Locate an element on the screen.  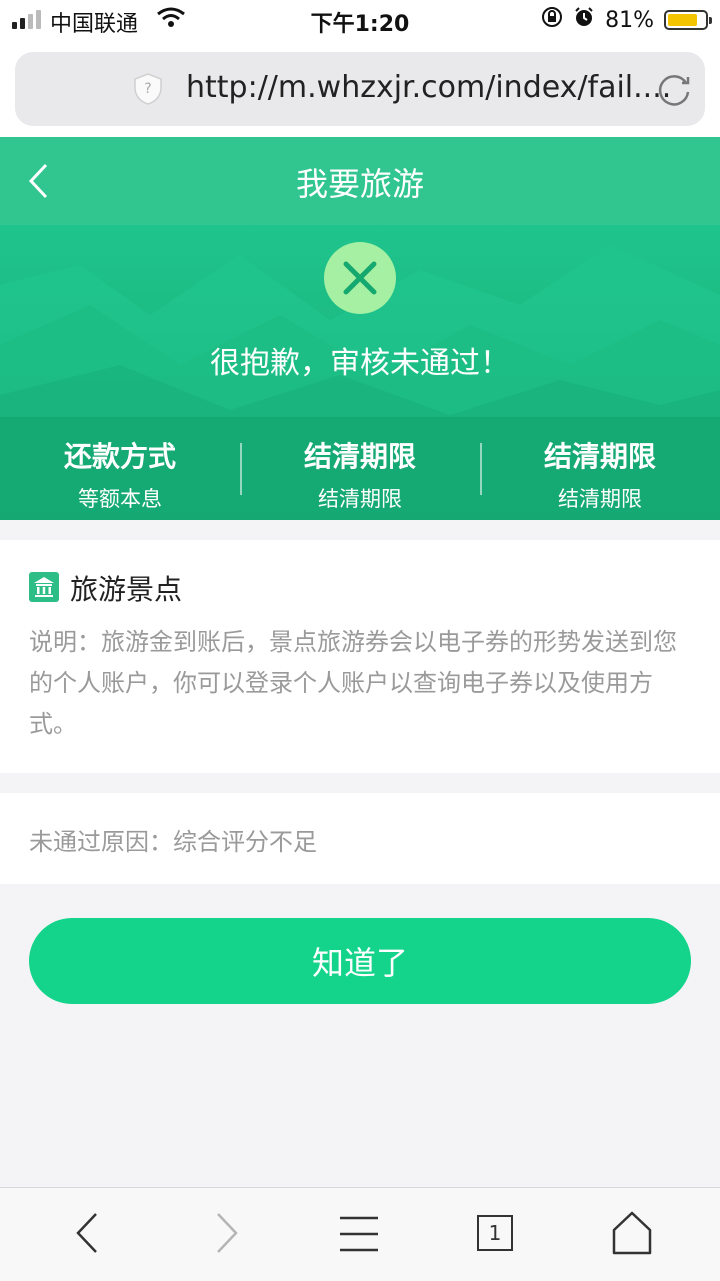
menu-icon is located at coordinates (359, 1236).